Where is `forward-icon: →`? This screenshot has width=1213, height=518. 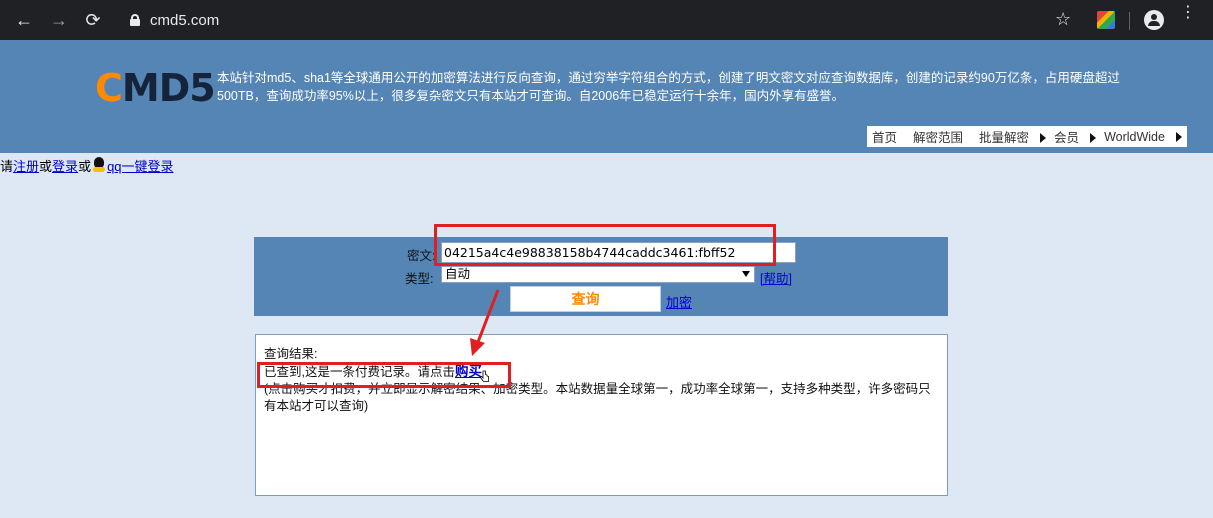
forward-icon: → is located at coordinates (59, 20).